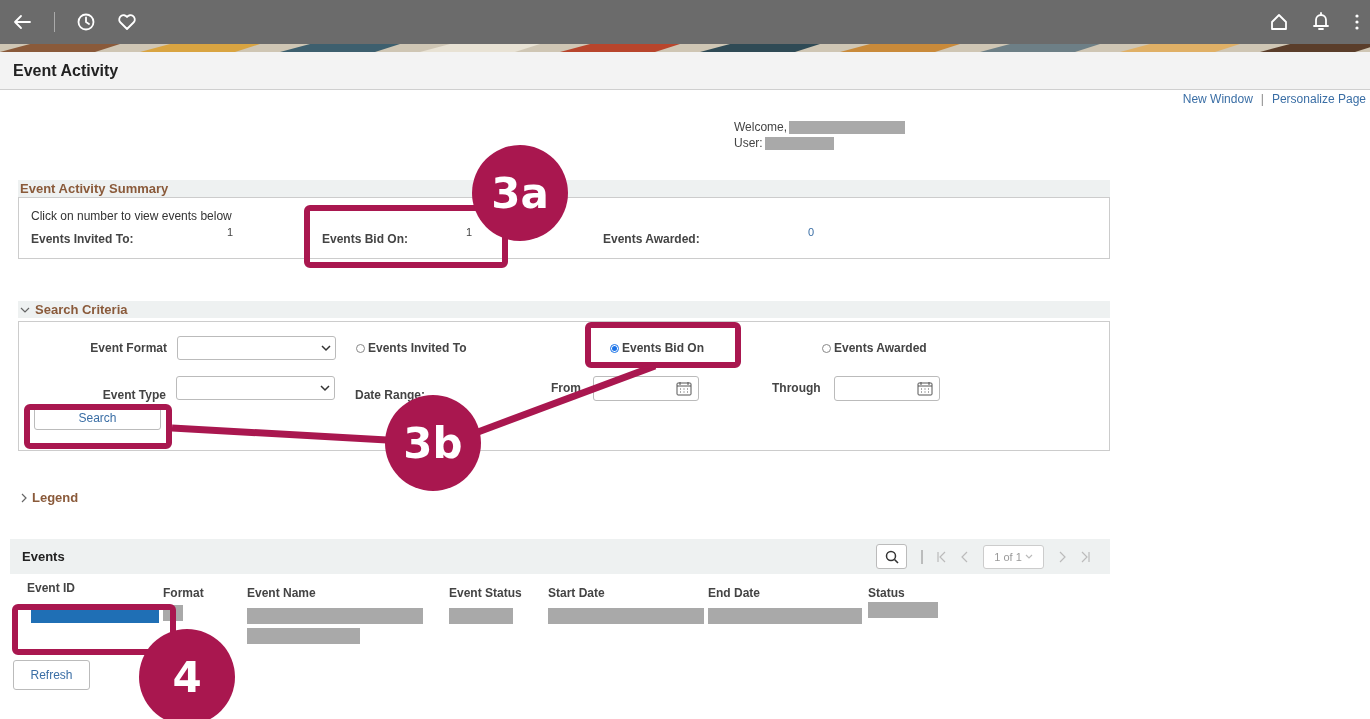 The height and width of the screenshot is (719, 1370). Describe the element at coordinates (716, 348) in the screenshot. I see `radio-option: Events Bid On` at that location.